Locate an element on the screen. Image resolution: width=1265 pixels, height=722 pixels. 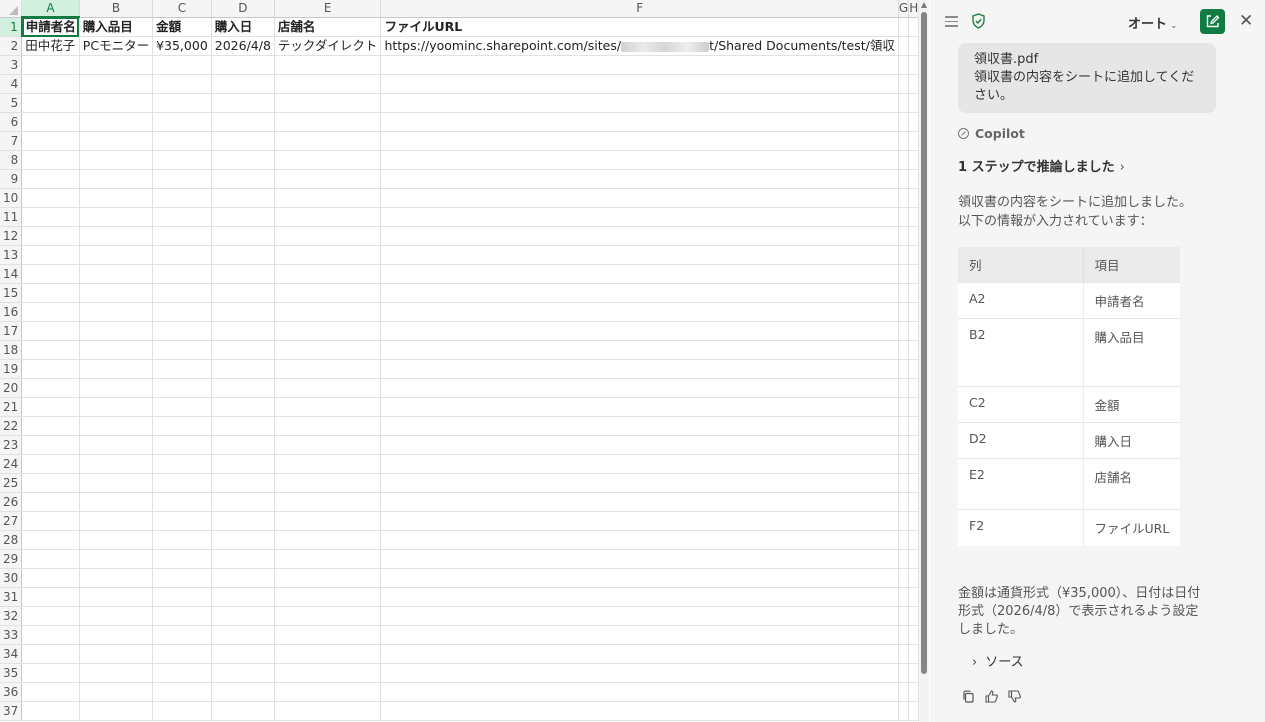
cell-c1: 金額 is located at coordinates (182, 27).